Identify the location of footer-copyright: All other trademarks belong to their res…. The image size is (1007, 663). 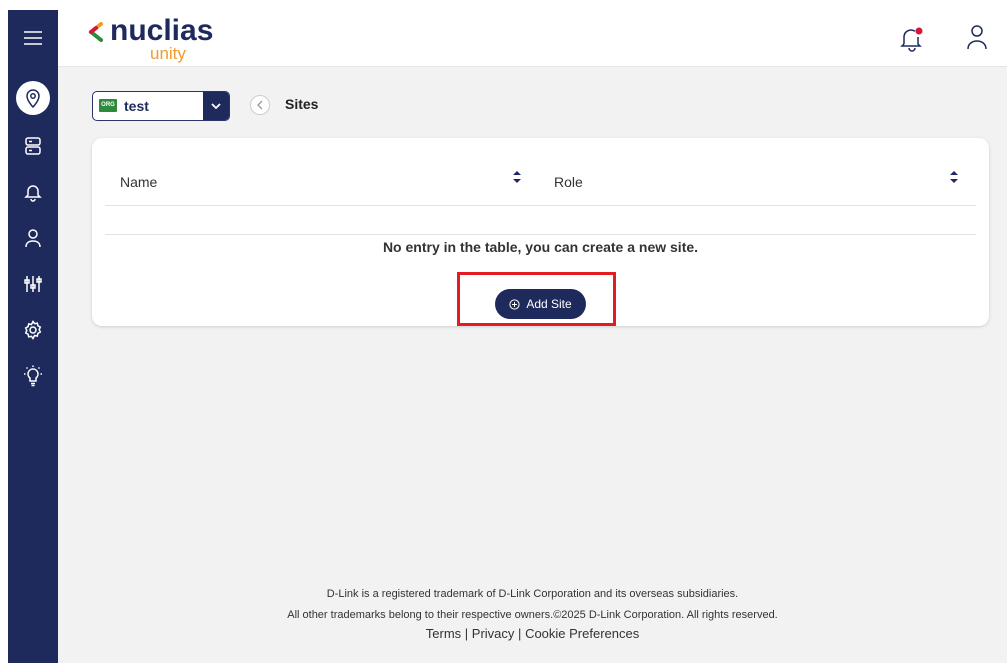
(532, 615).